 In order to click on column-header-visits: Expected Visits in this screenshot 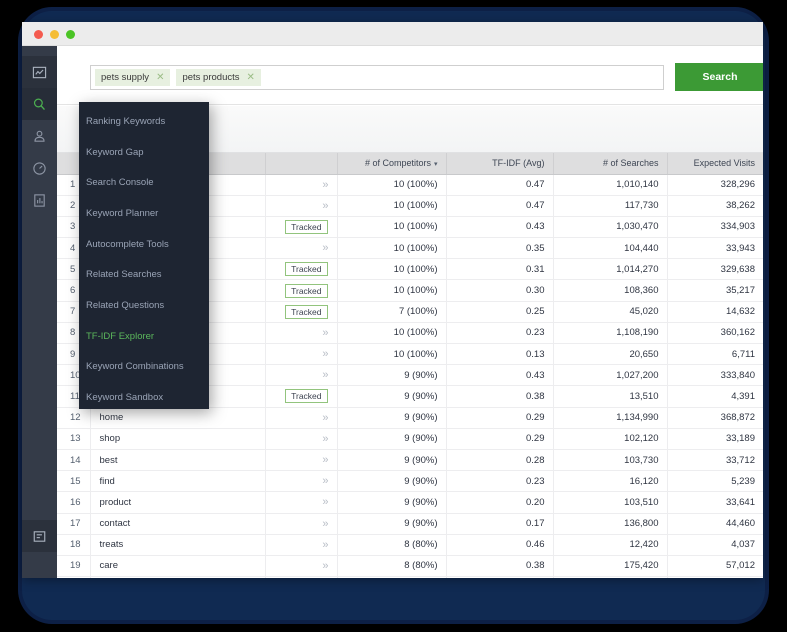, I will do `click(715, 164)`.